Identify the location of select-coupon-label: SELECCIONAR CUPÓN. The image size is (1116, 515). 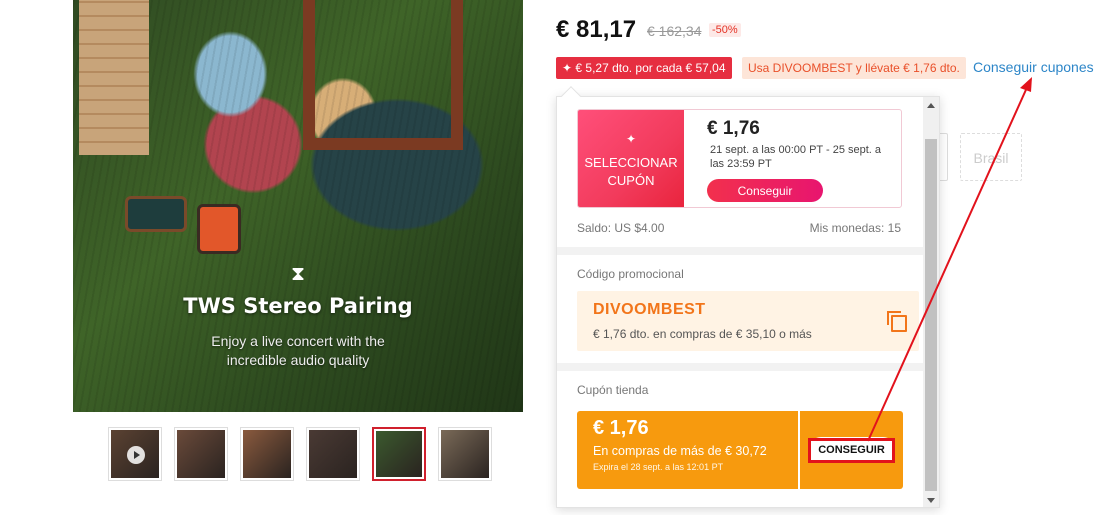
(631, 171).